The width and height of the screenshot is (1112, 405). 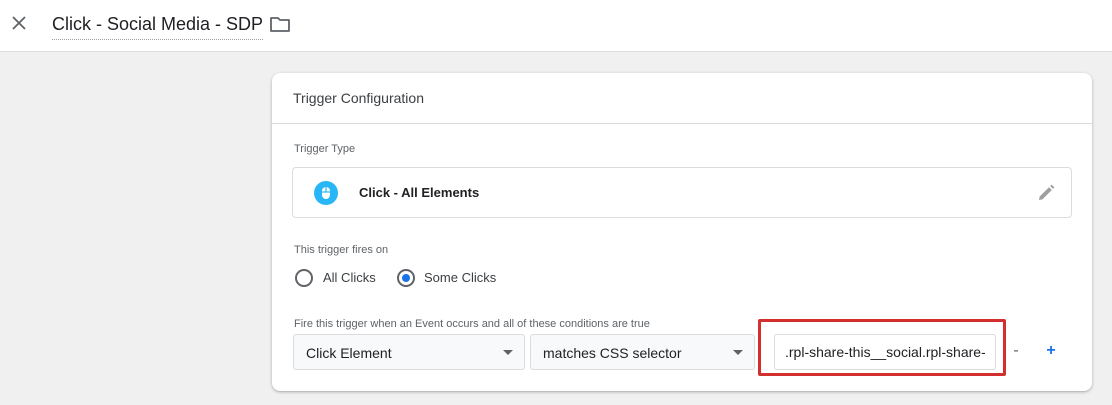 I want to click on trigger-type-label: Trigger Type, so click(x=325, y=149).